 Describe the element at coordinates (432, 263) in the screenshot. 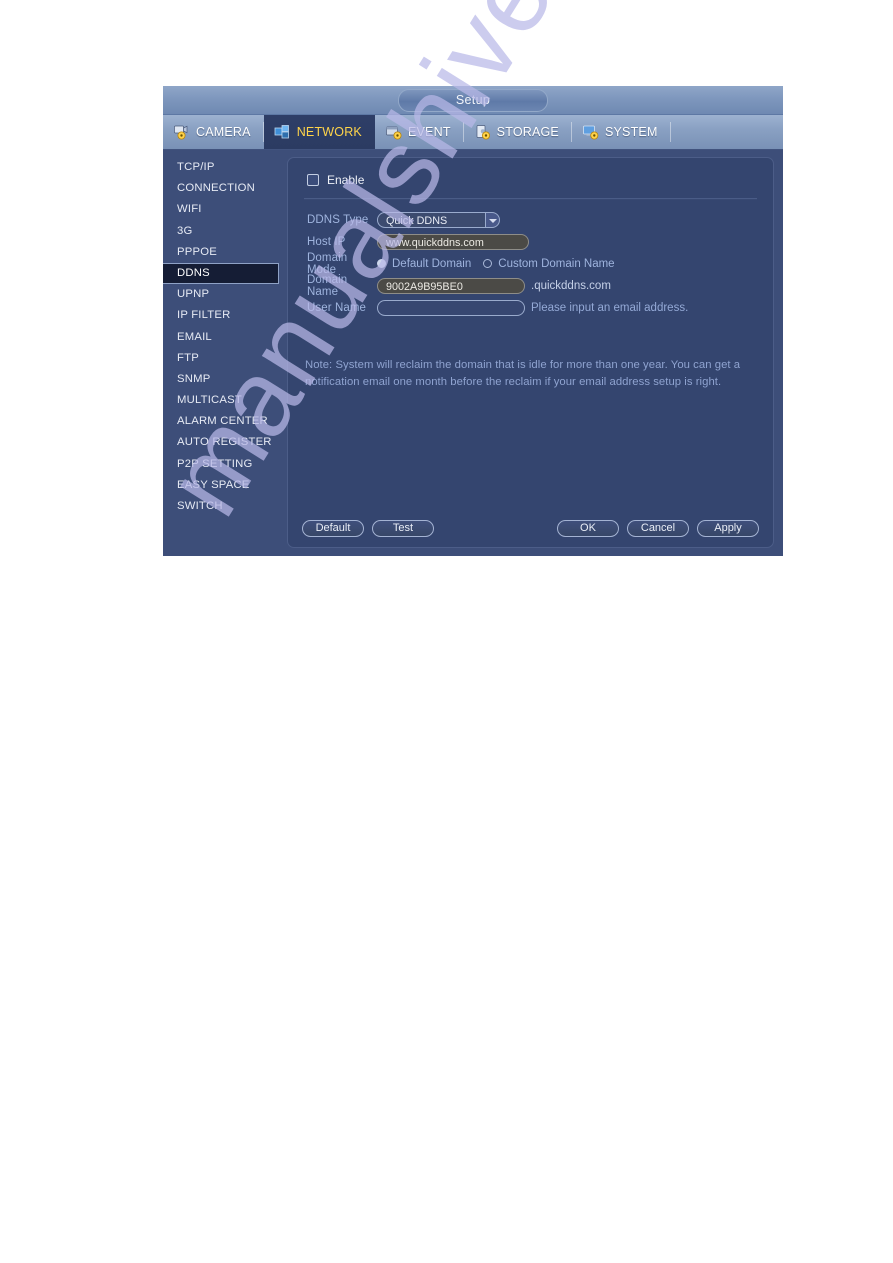

I see `radio-default-domain-label: Default Domain` at that location.